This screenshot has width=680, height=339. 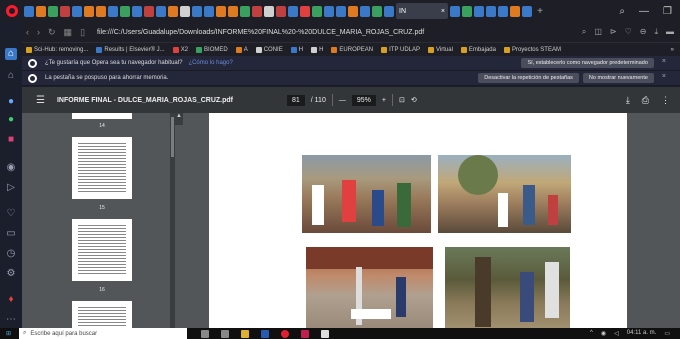 What do you see at coordinates (11, 168) in the screenshot?
I see `player-icon: ◉` at bounding box center [11, 168].